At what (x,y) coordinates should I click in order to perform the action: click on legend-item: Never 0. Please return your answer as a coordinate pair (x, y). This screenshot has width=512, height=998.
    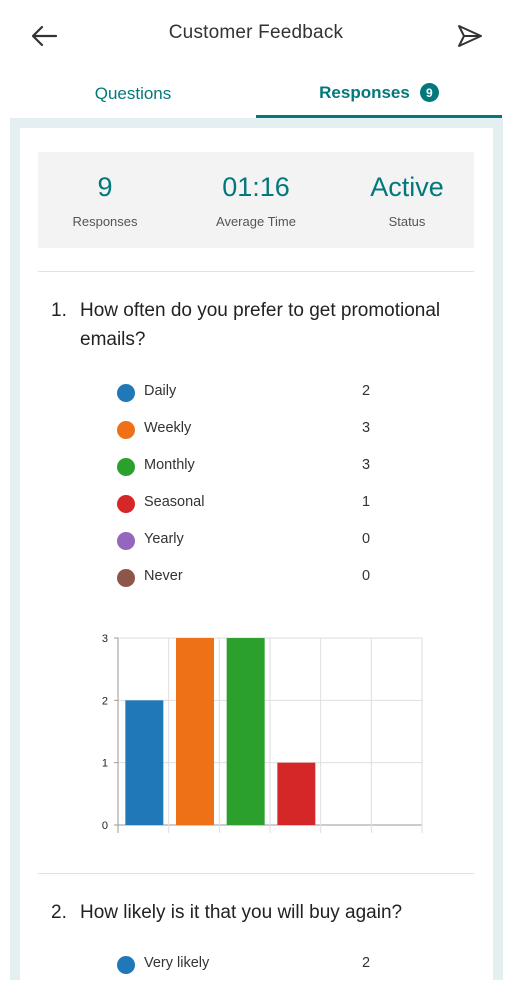
    Looking at the image, I should click on (247, 579).